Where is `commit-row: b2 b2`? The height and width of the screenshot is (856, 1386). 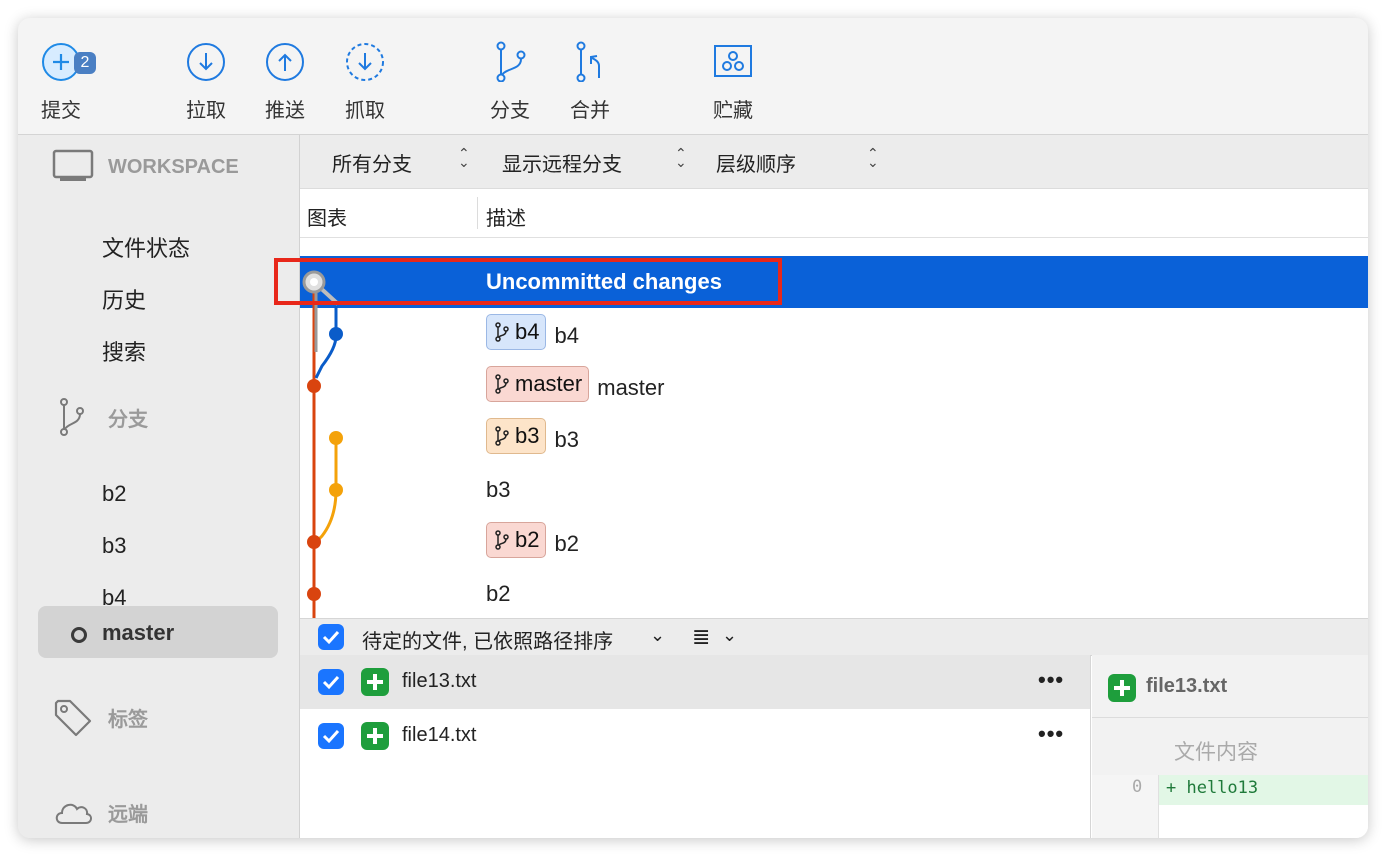 commit-row: b2 b2 is located at coordinates (834, 542).